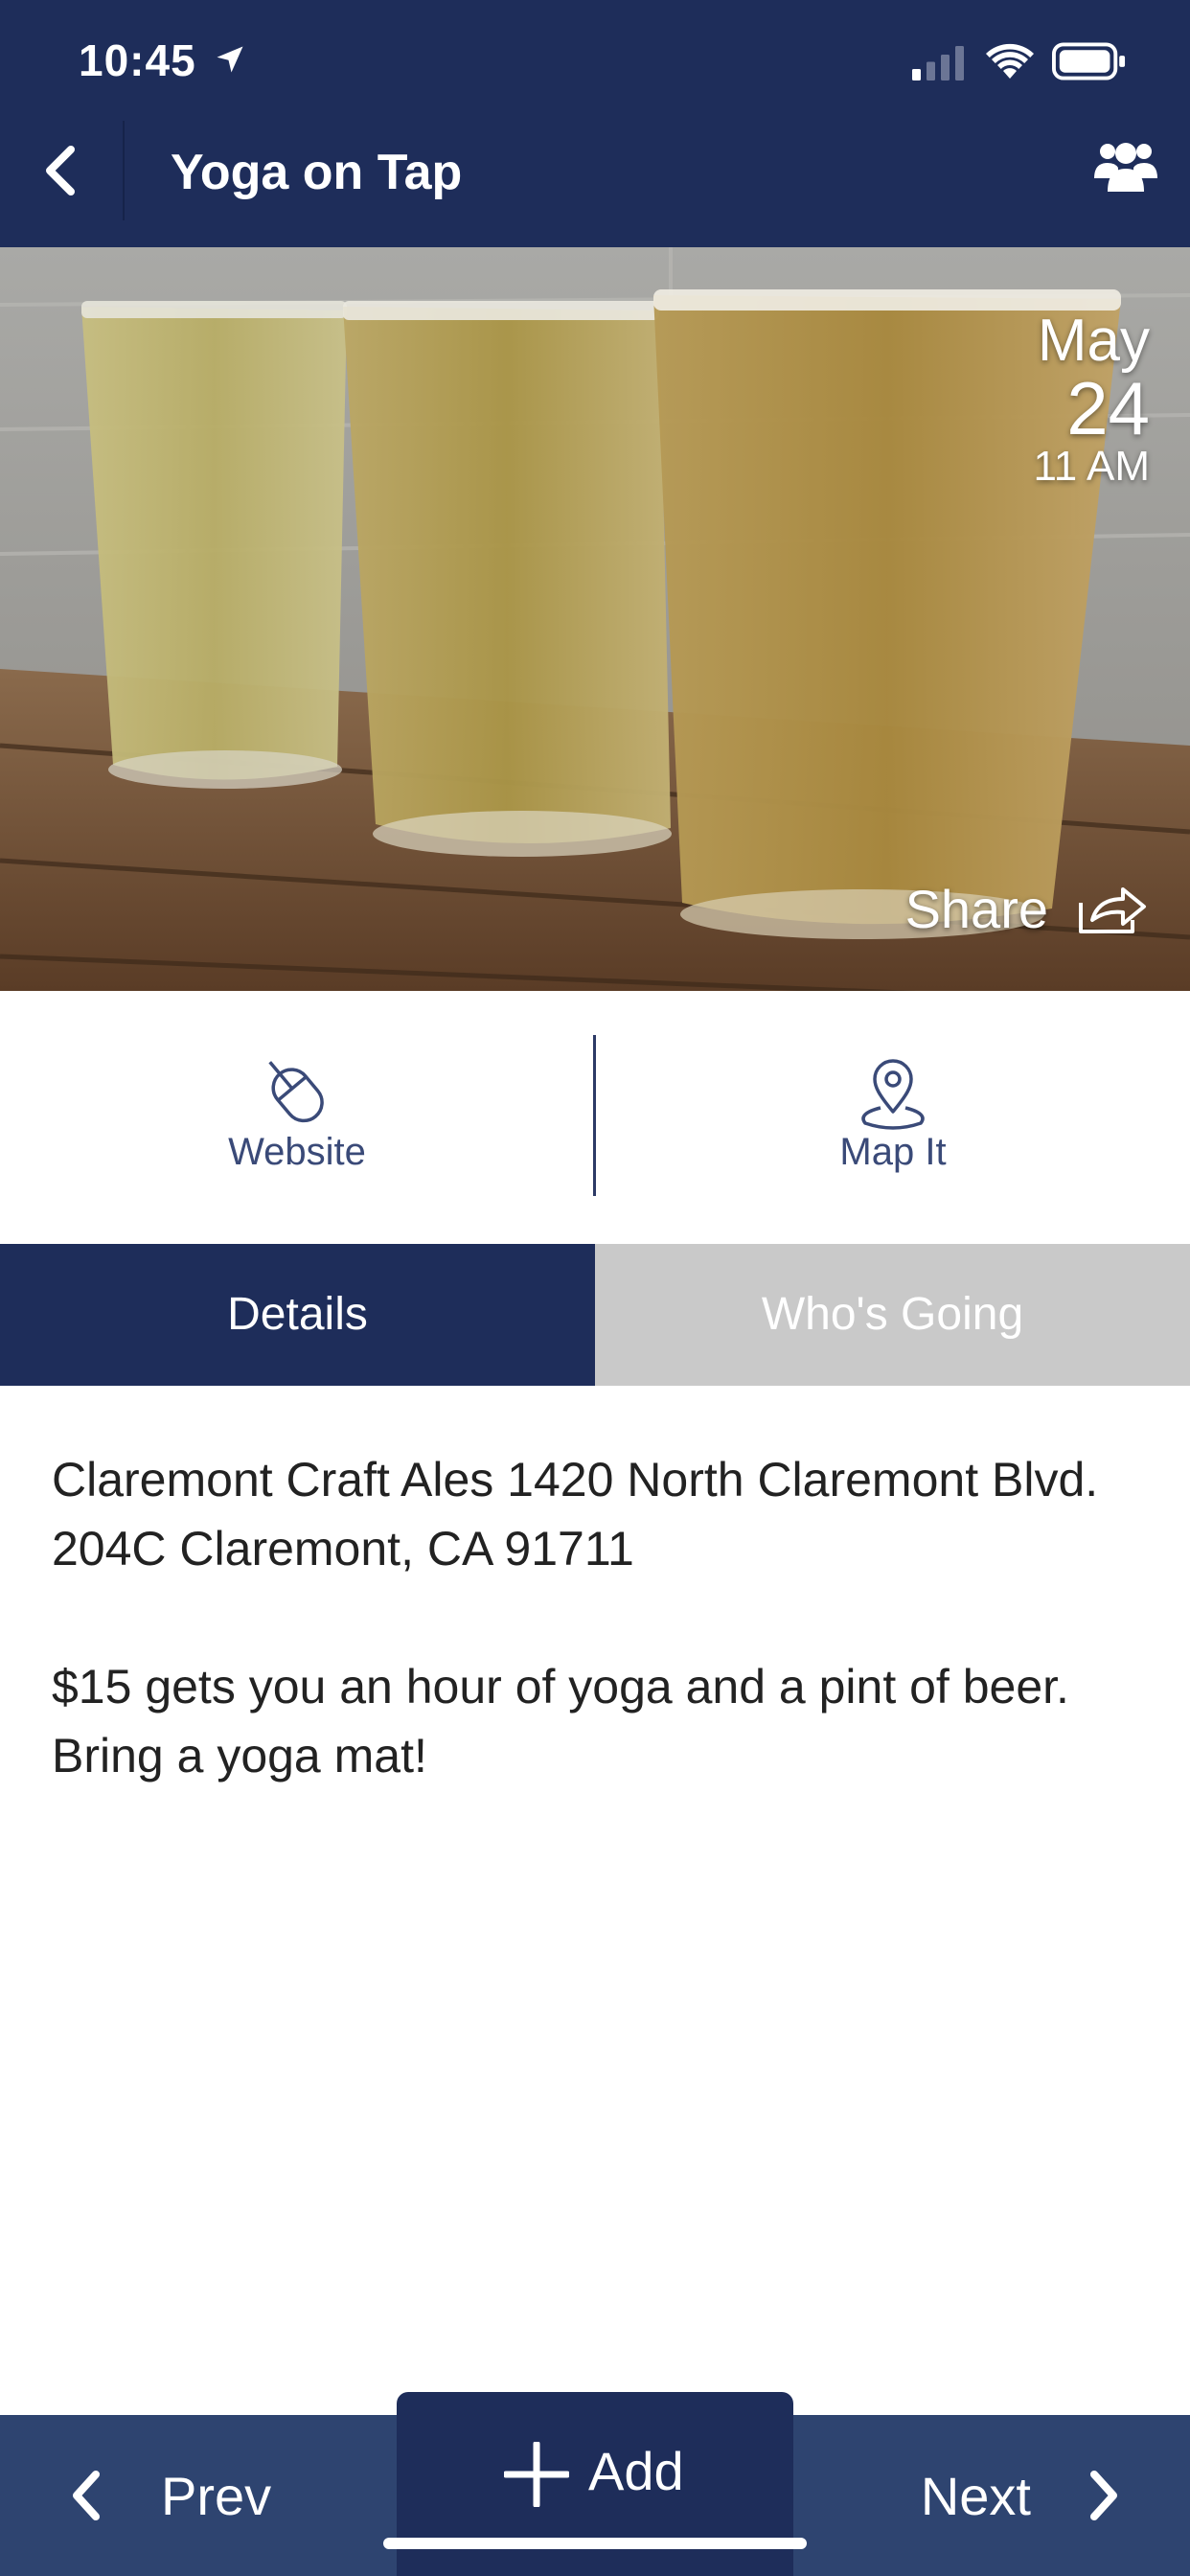  What do you see at coordinates (976, 908) in the screenshot?
I see `share-label: Share` at bounding box center [976, 908].